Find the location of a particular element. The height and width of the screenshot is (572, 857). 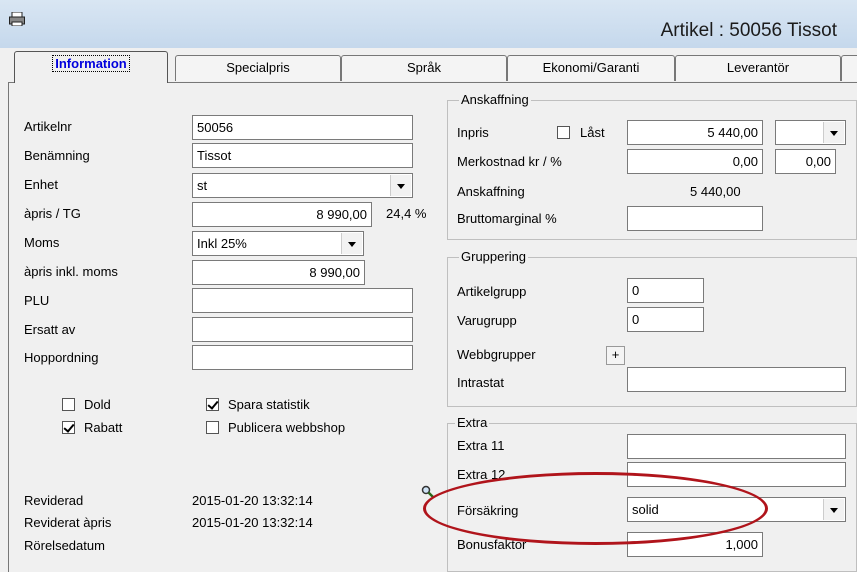

last-checkbox is located at coordinates (563, 132).